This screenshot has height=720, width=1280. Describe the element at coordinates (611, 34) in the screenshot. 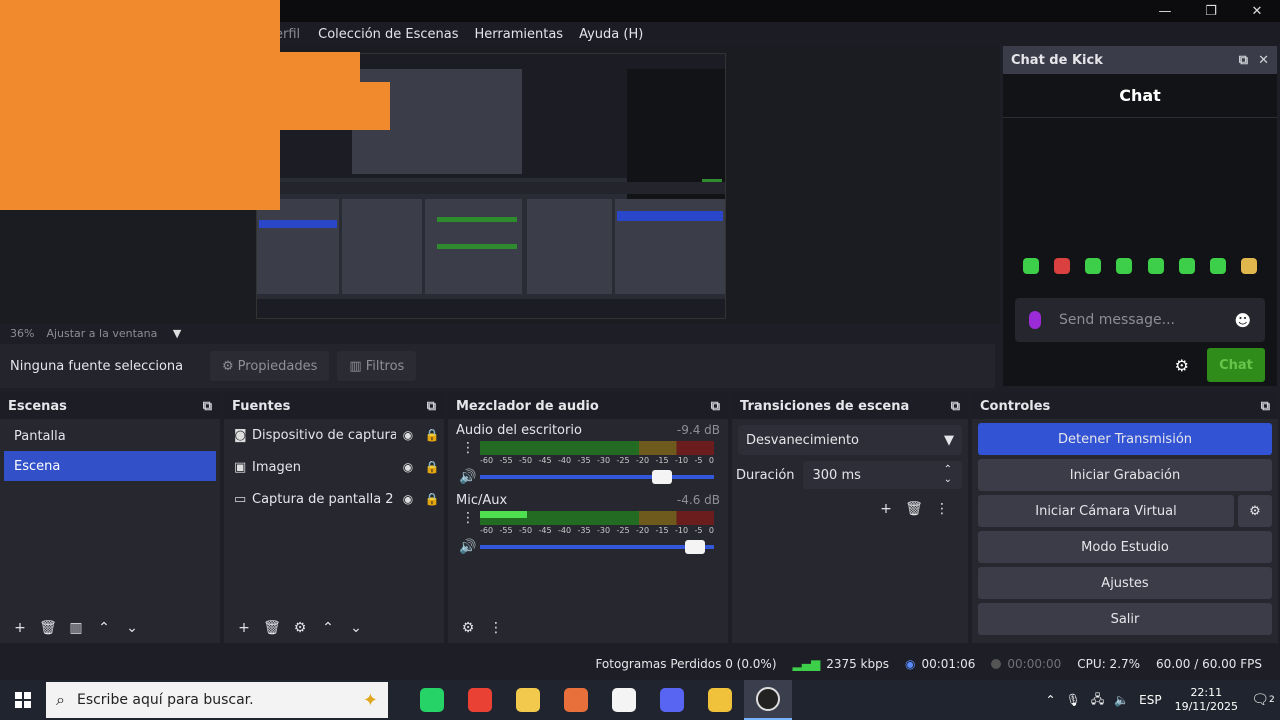

I see `menu-help: Ayuda (H)` at that location.